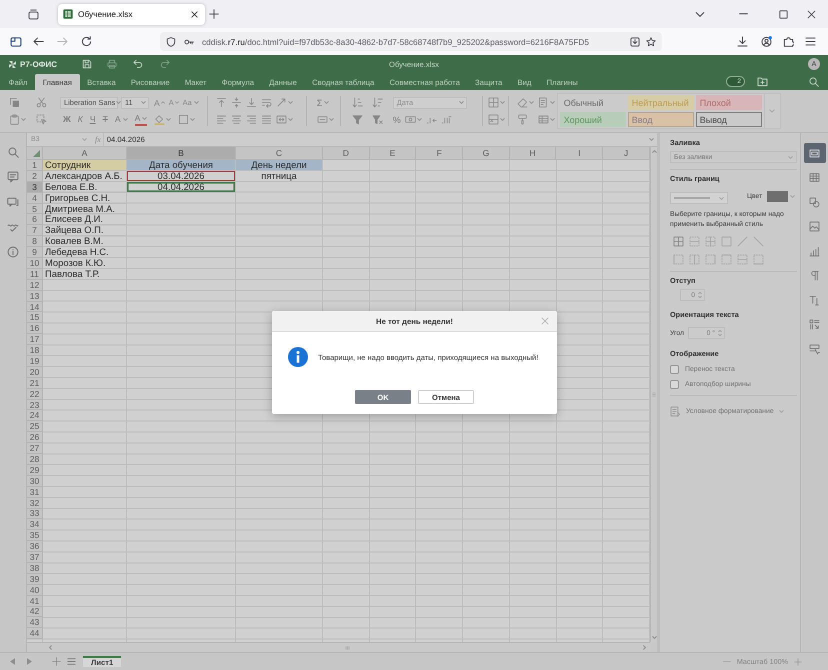 This screenshot has height=670, width=828. What do you see at coordinates (176, 102) in the screenshot?
I see `caret-down-icon` at bounding box center [176, 102].